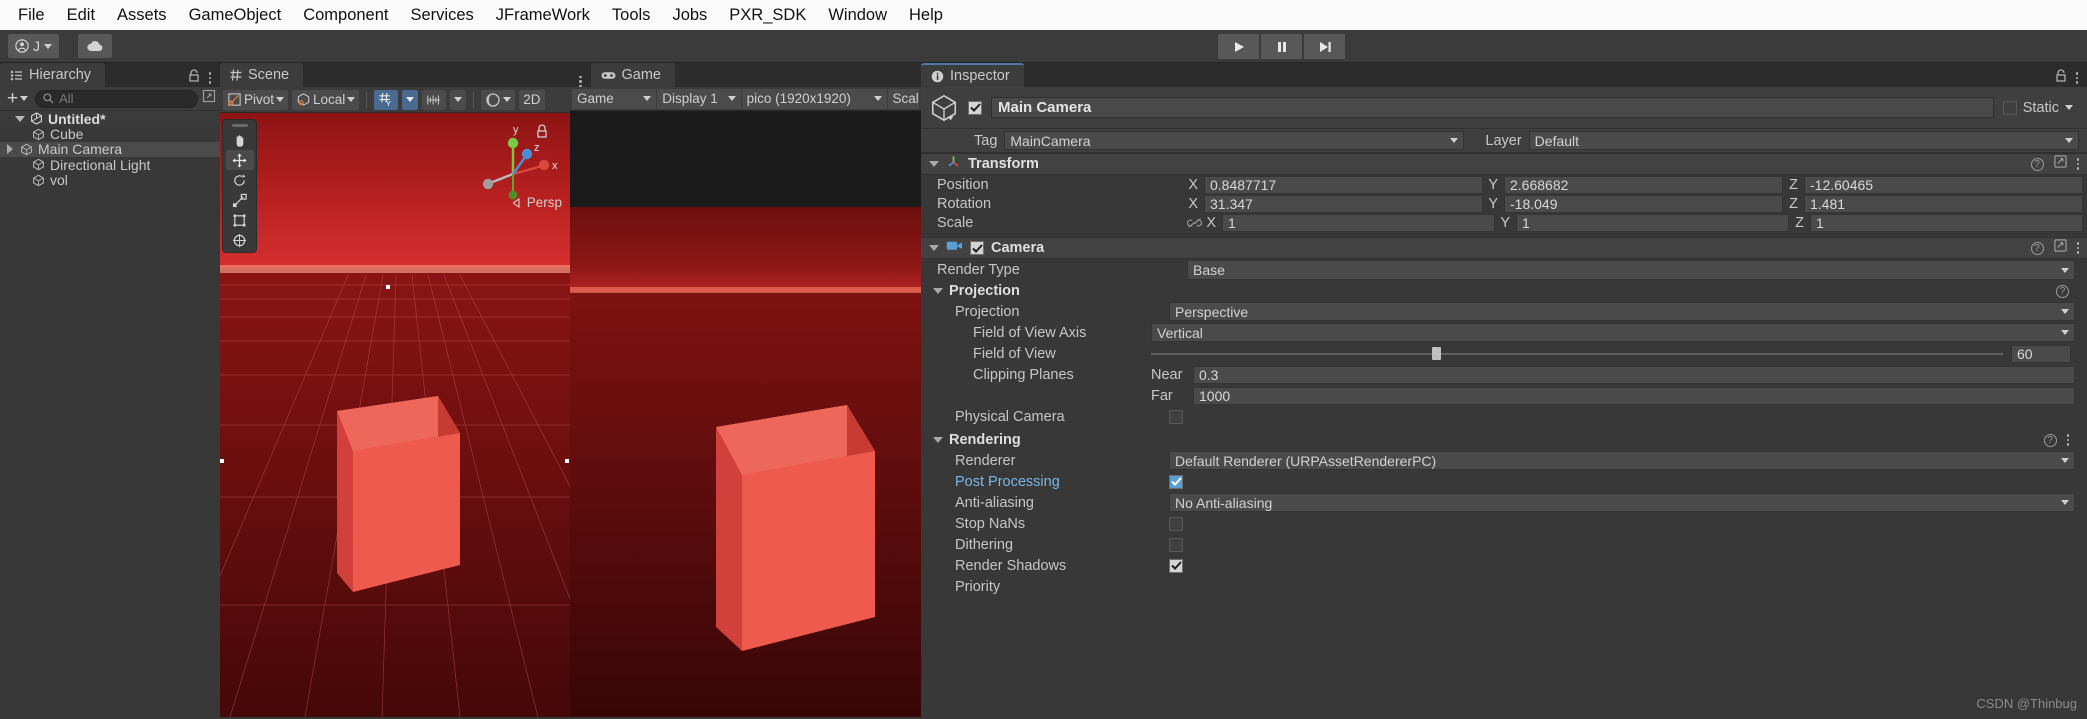 The height and width of the screenshot is (719, 2087). I want to click on transform-tool-button, so click(240, 240).